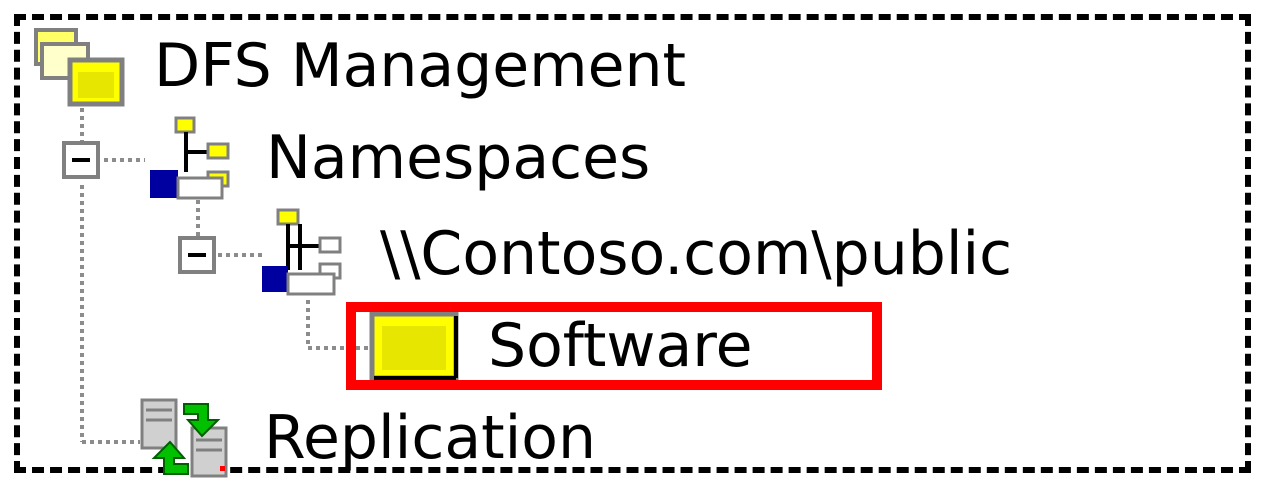  What do you see at coordinates (420, 66) in the screenshot?
I see `node-label-dfs-management: DFS Management` at bounding box center [420, 66].